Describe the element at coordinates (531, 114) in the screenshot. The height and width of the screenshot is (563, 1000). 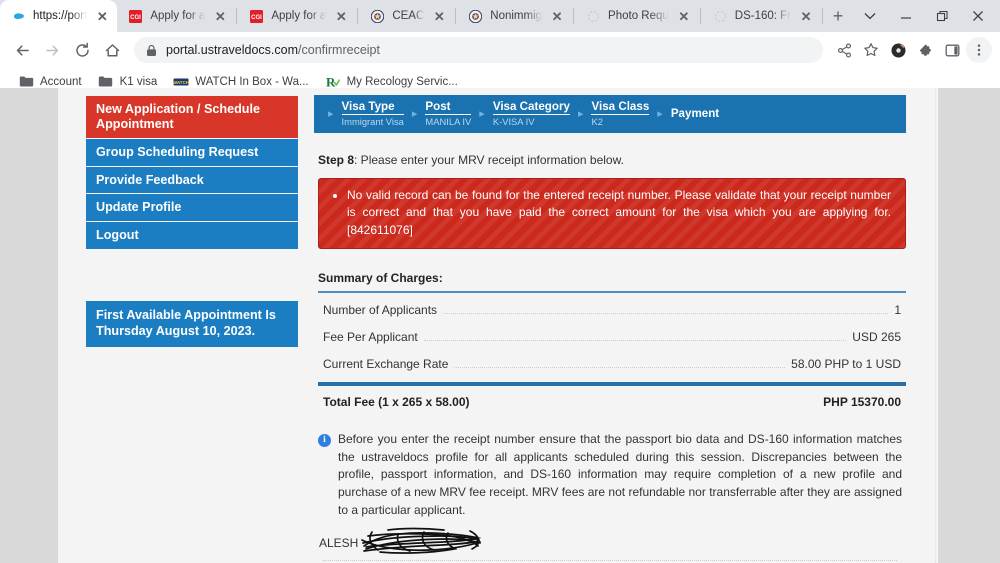
I see `breadcrumb-item-visa-category: Visa Category K-VISA IV` at that location.